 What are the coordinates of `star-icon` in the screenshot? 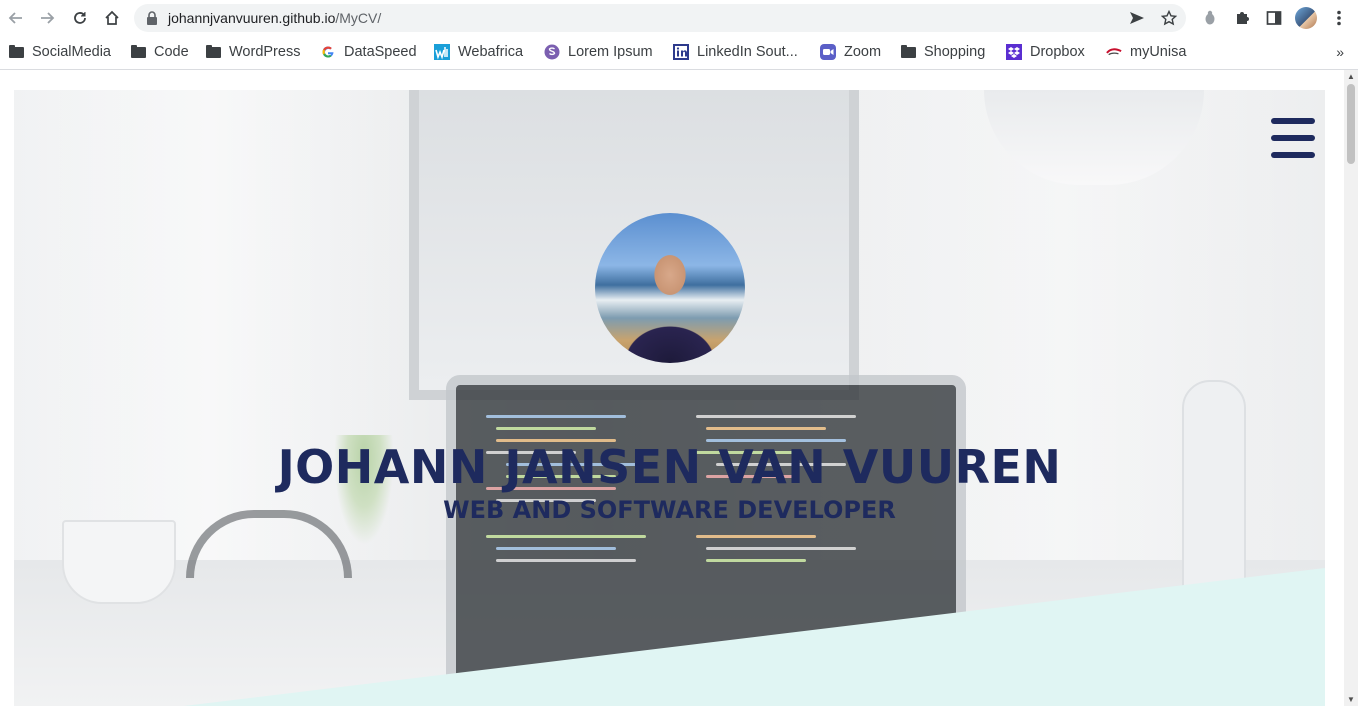 It's located at (1169, 18).